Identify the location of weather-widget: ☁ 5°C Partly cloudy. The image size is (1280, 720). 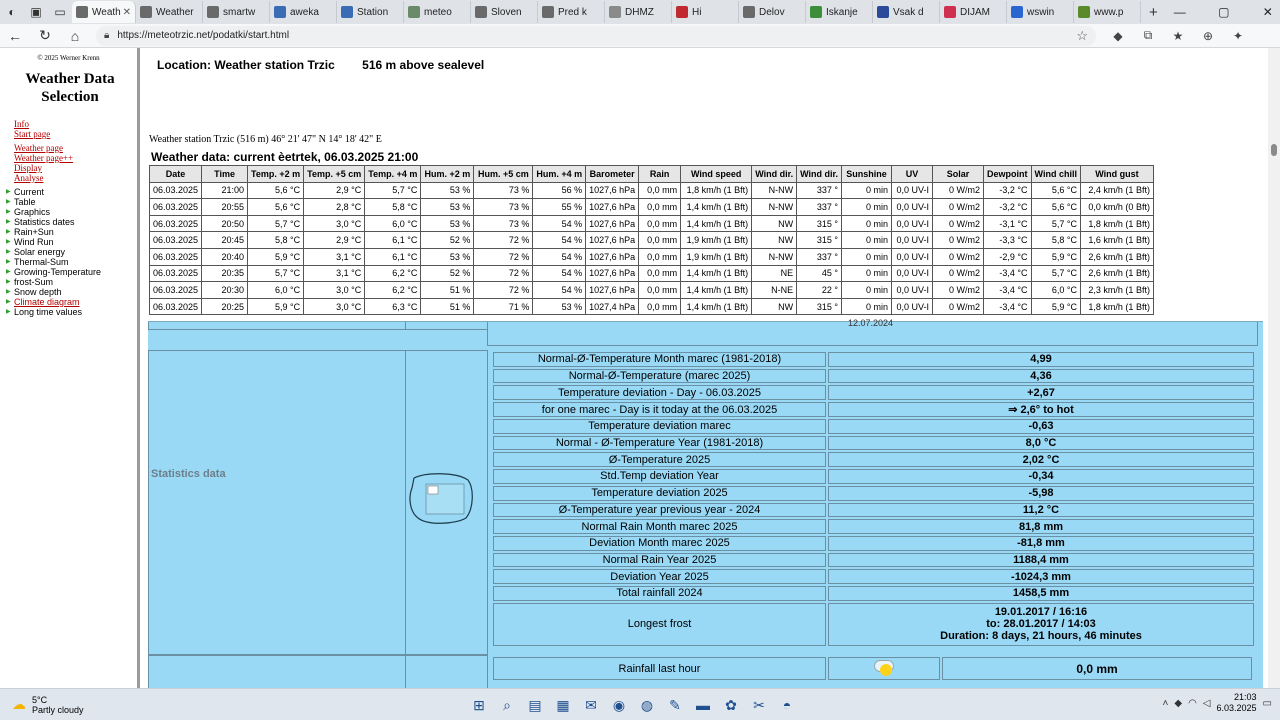
(100, 705).